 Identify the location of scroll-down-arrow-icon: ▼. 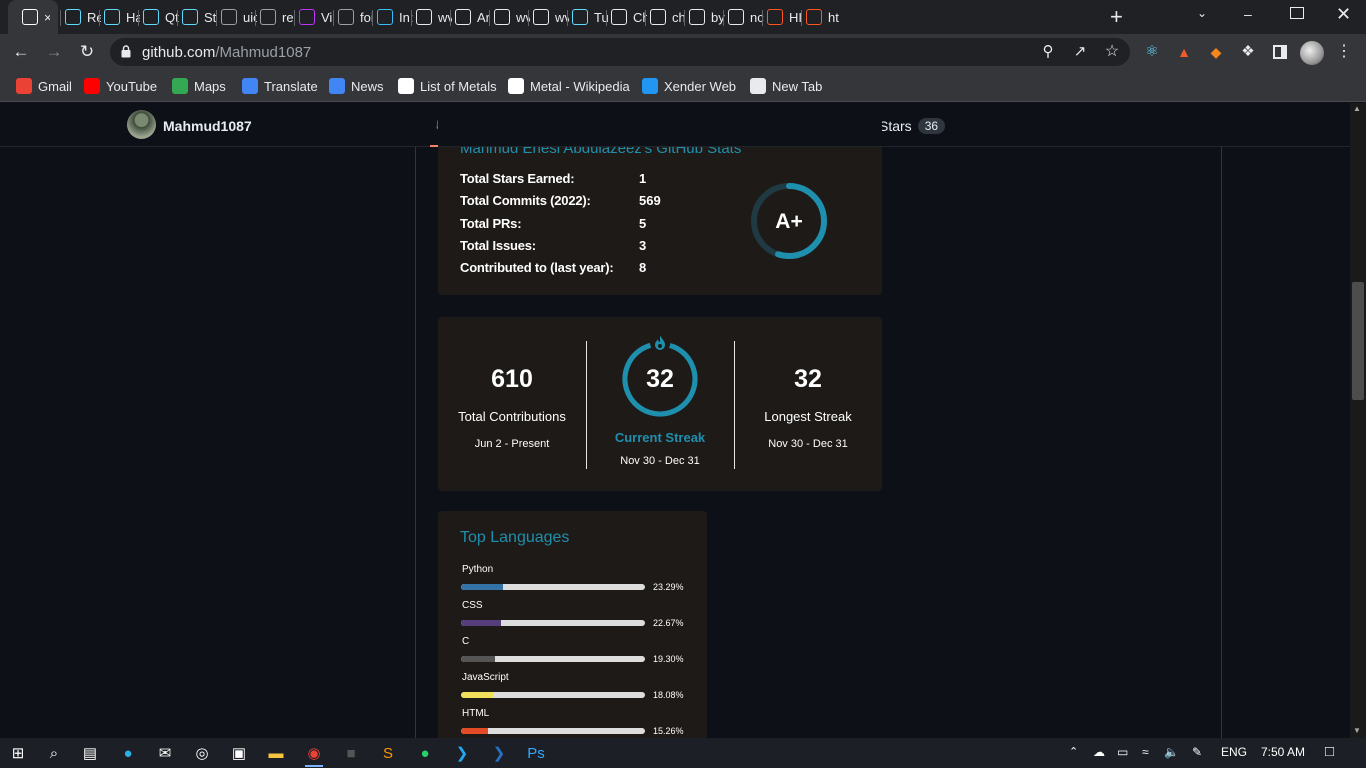
(1357, 730).